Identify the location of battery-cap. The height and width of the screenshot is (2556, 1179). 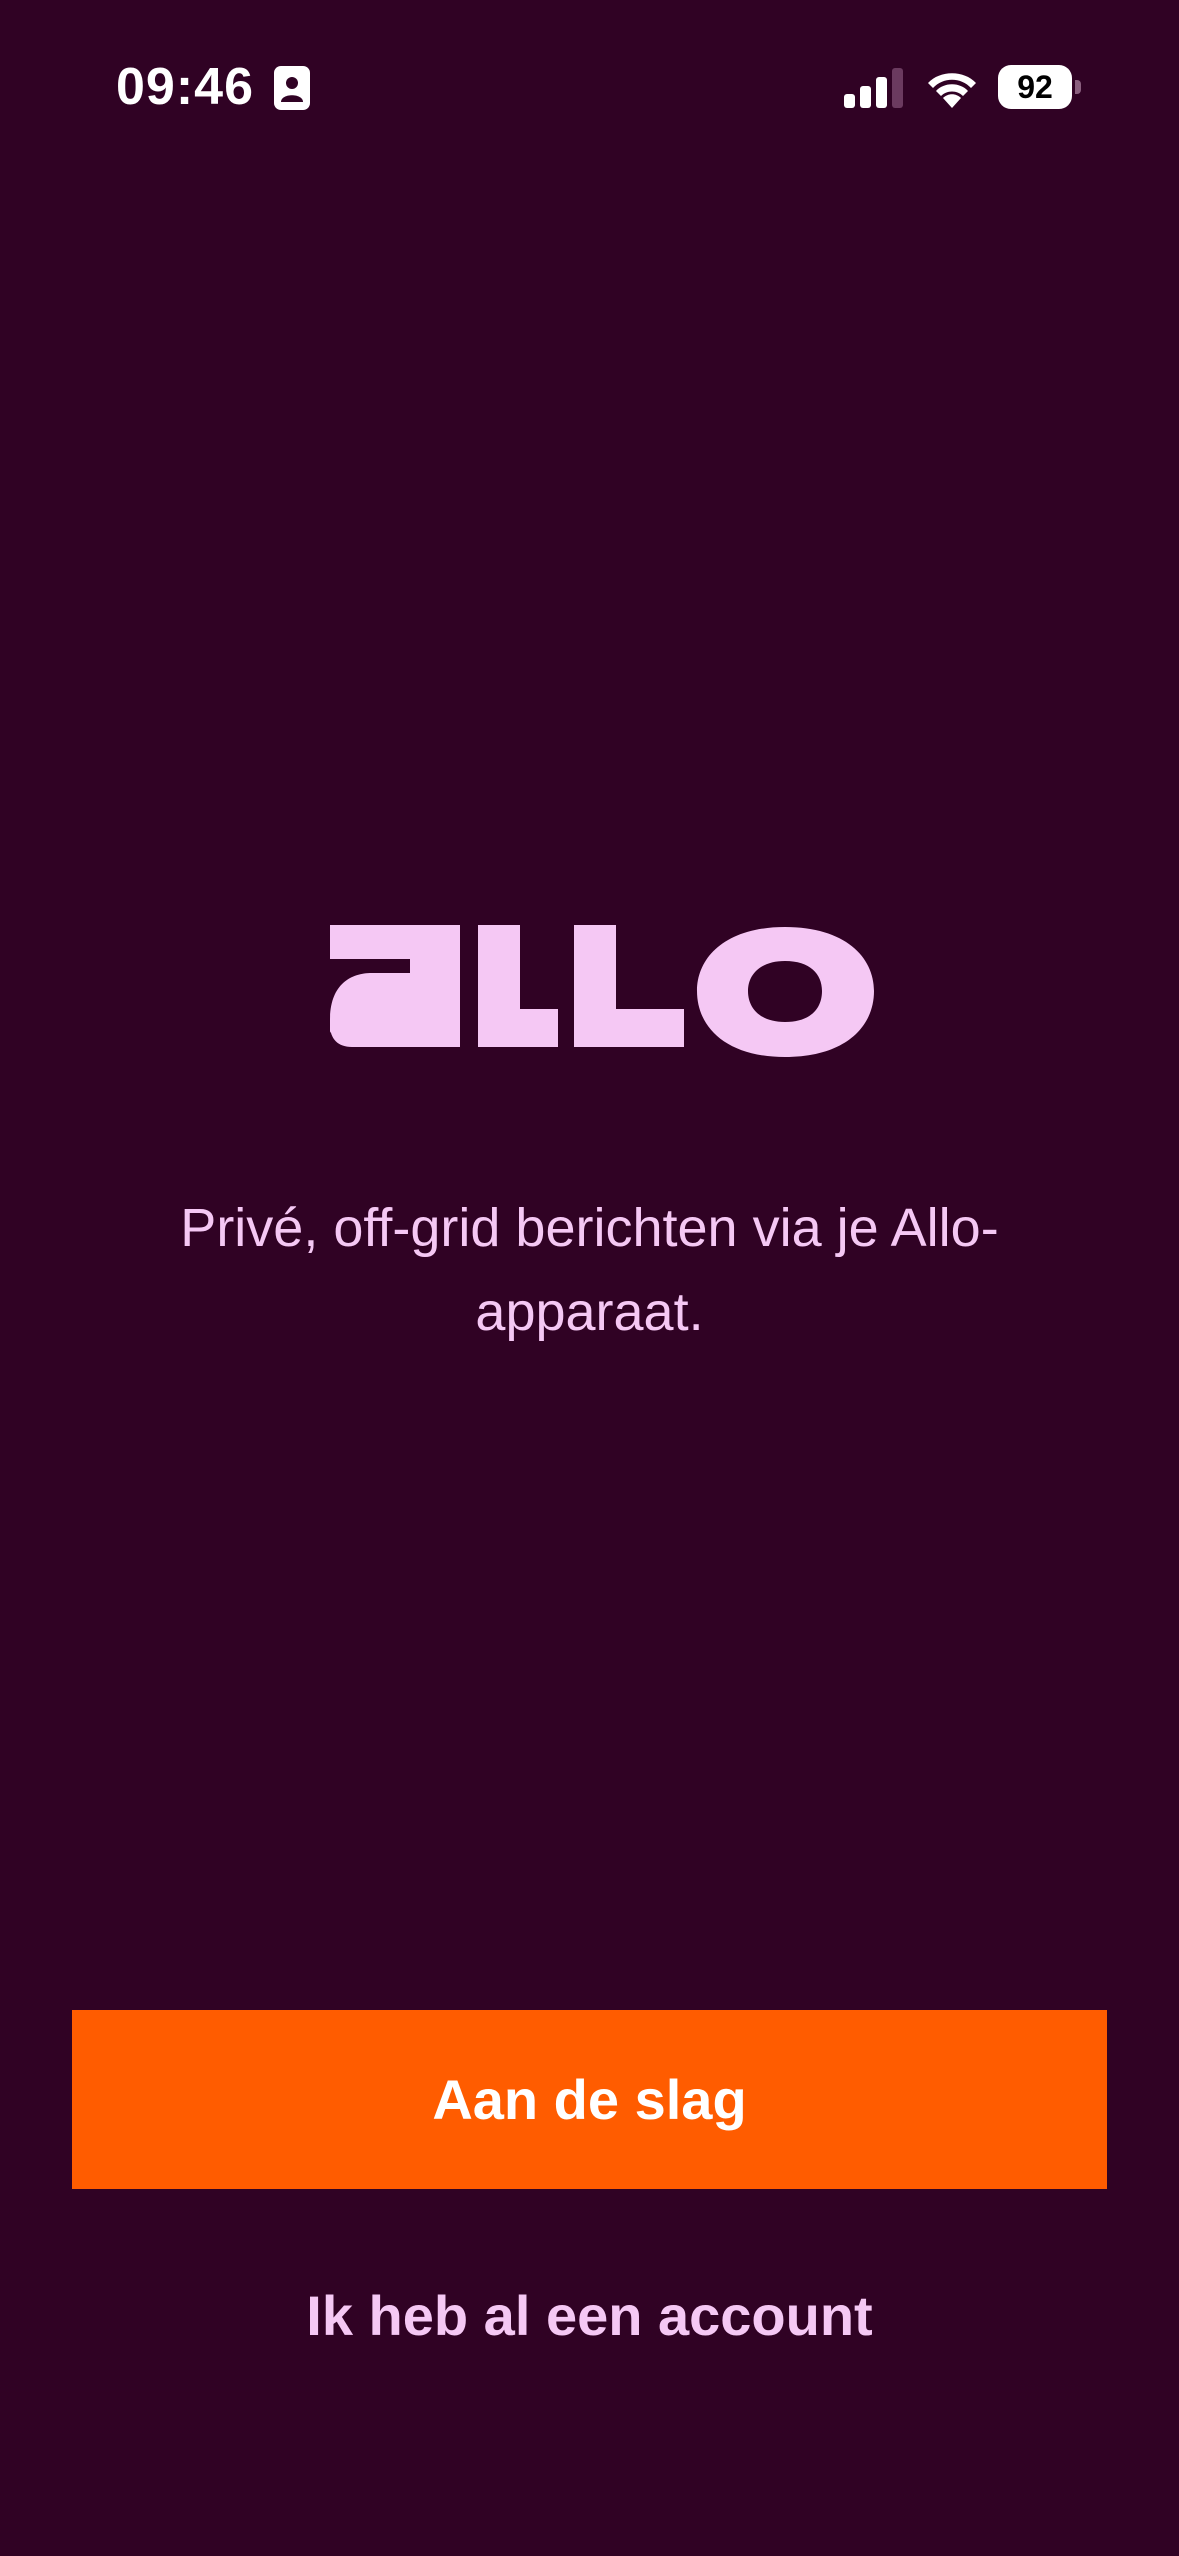
(1078, 87).